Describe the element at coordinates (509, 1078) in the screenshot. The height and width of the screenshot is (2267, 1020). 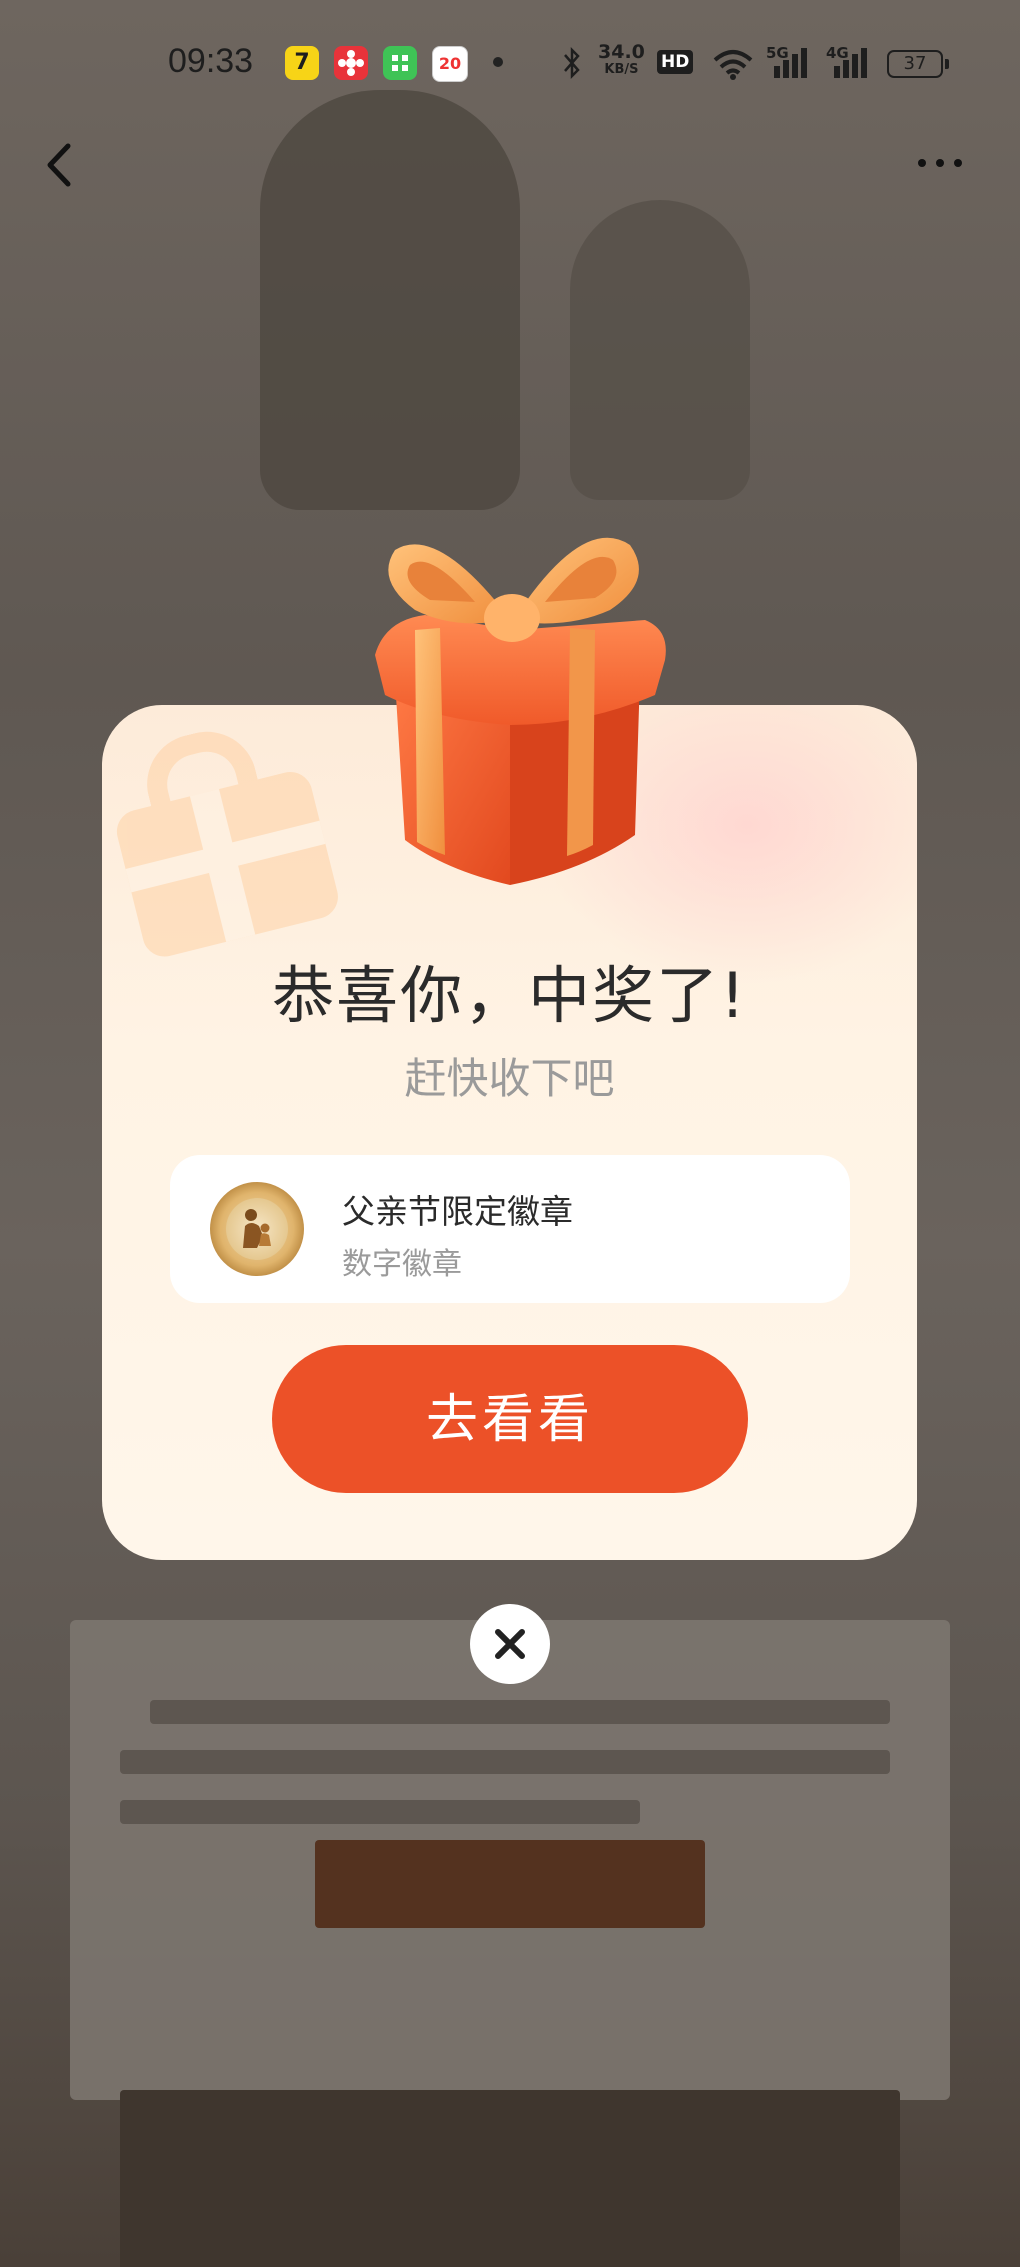
I see `modal-subtitle: 赶快收下吧` at that location.